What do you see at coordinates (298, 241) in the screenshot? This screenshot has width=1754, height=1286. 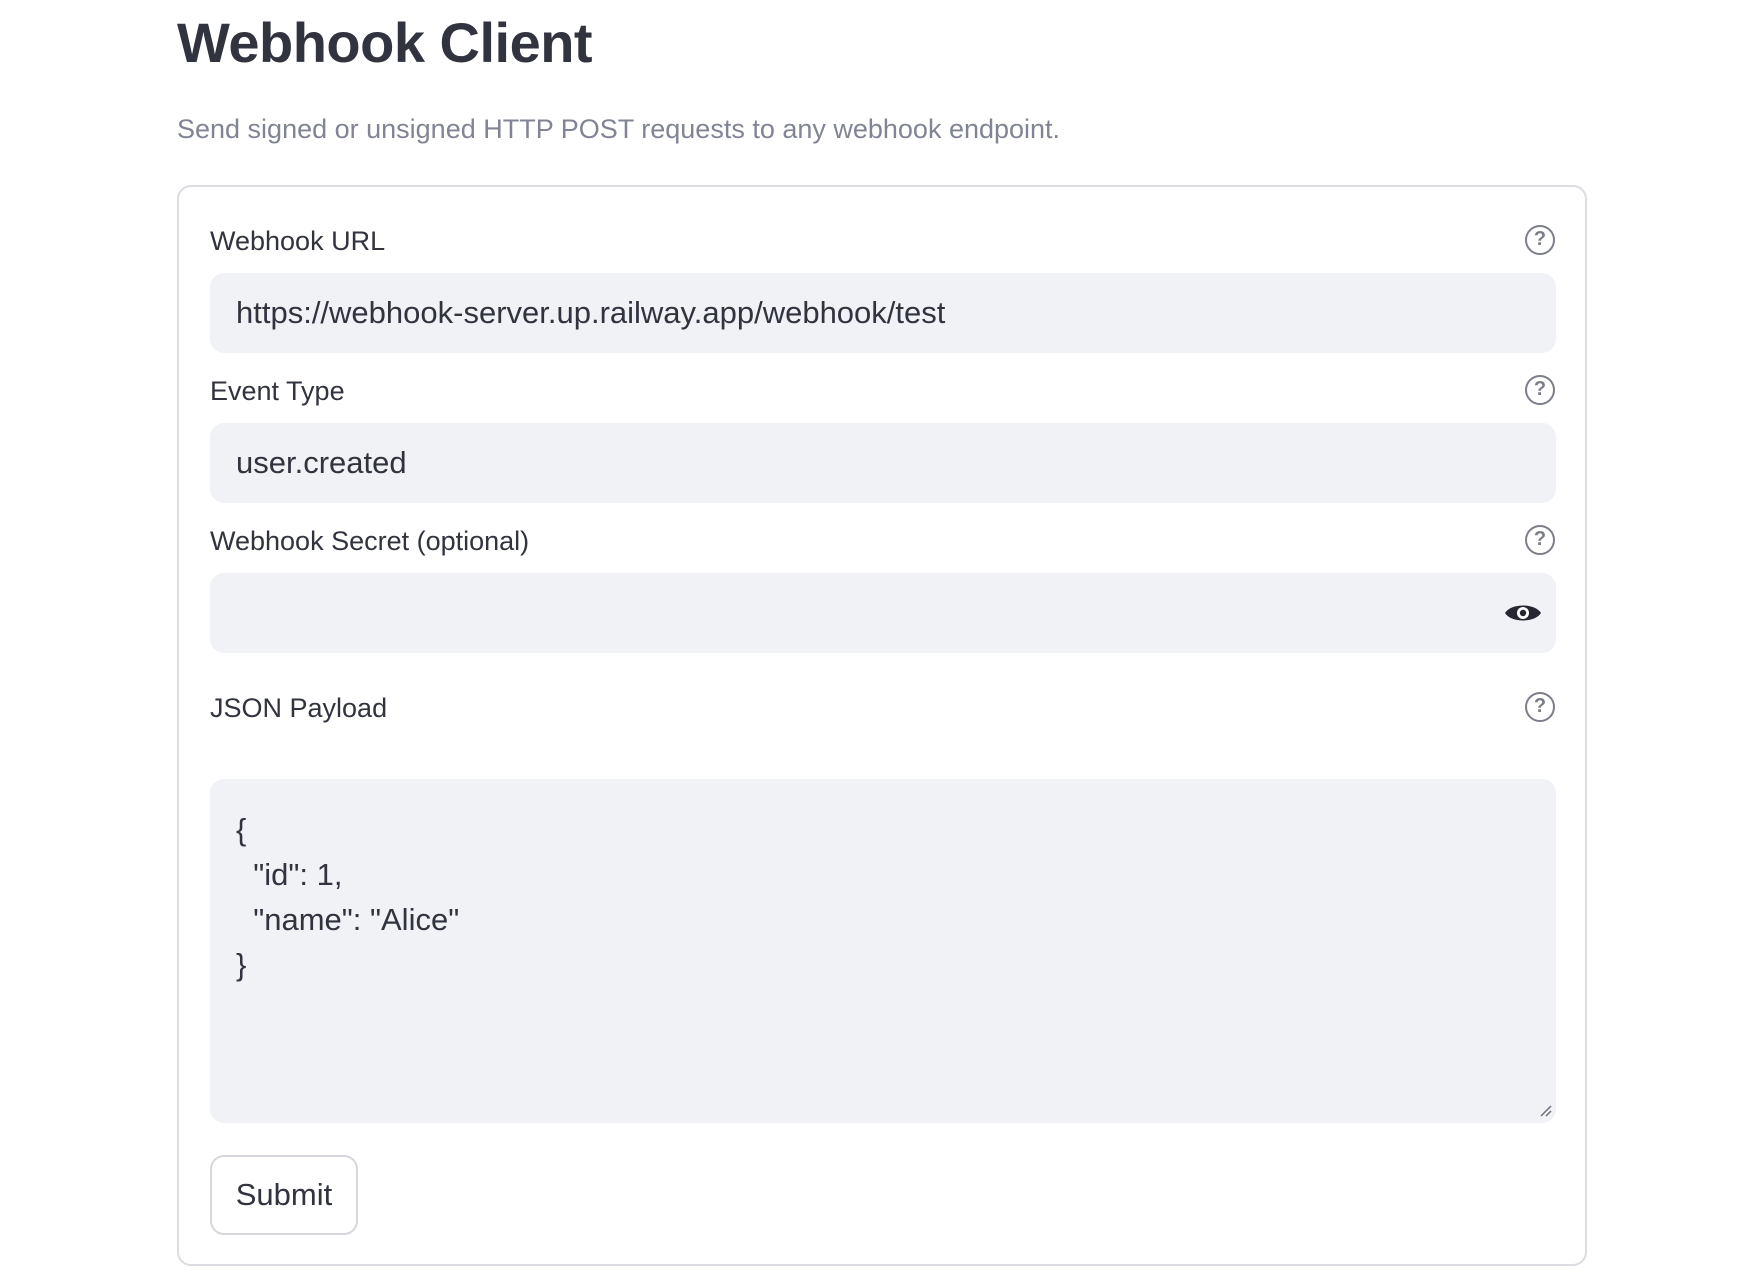 I see `webhook-url-label: Webhook URL` at bounding box center [298, 241].